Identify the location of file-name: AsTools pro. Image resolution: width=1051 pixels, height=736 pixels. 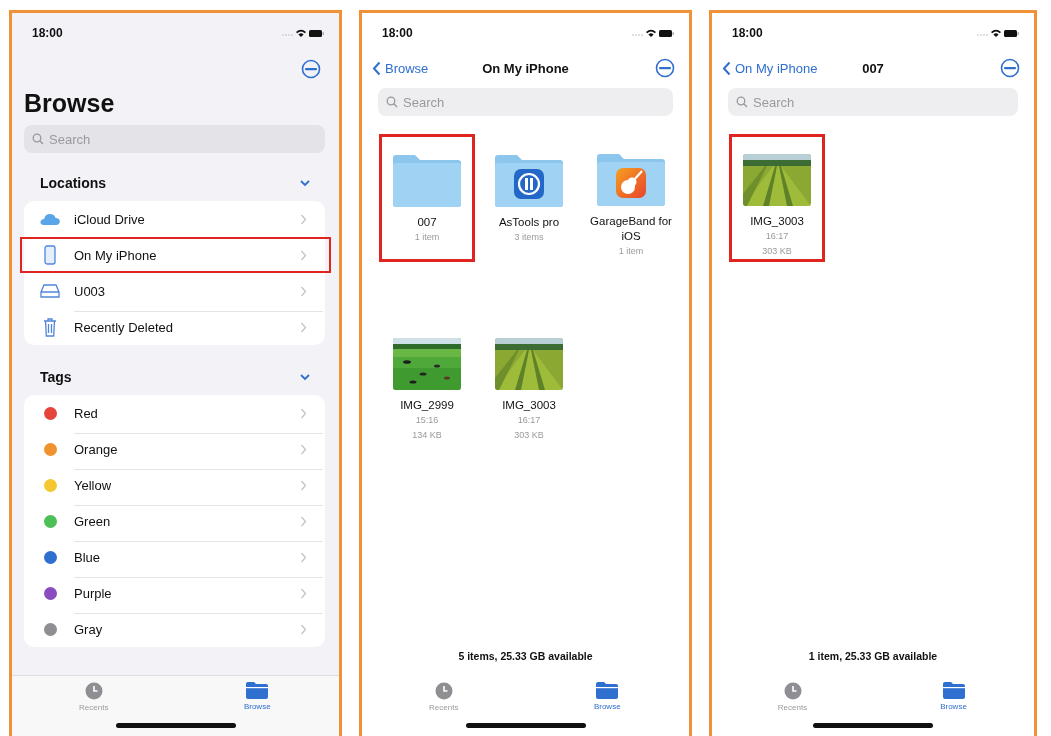
(529, 222).